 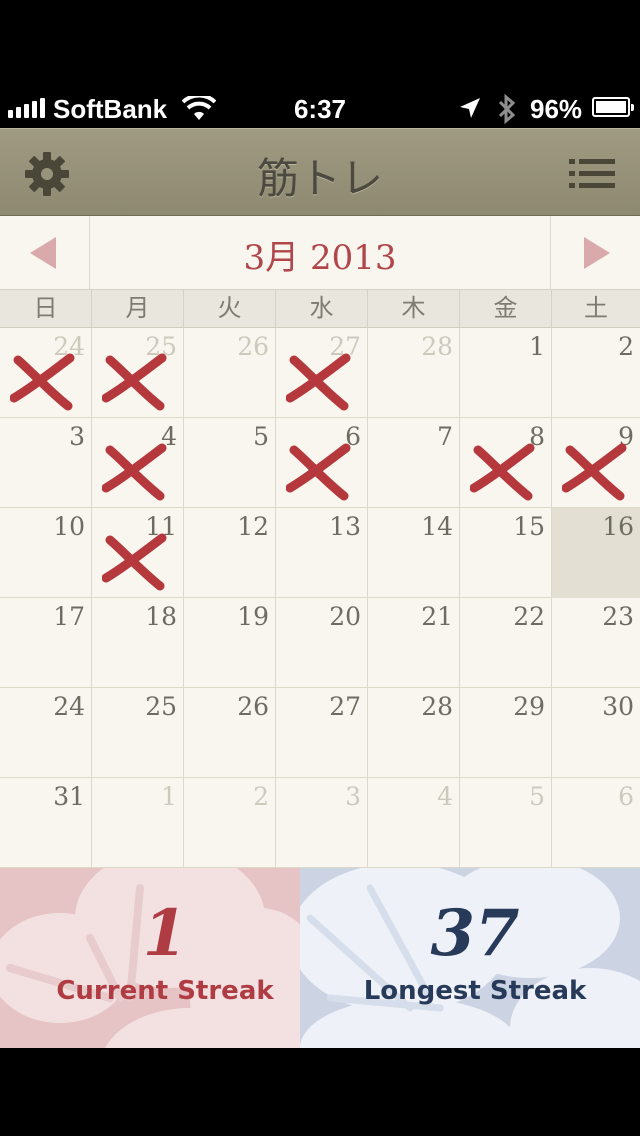 What do you see at coordinates (414, 463) in the screenshot?
I see `calendar-day: 7` at bounding box center [414, 463].